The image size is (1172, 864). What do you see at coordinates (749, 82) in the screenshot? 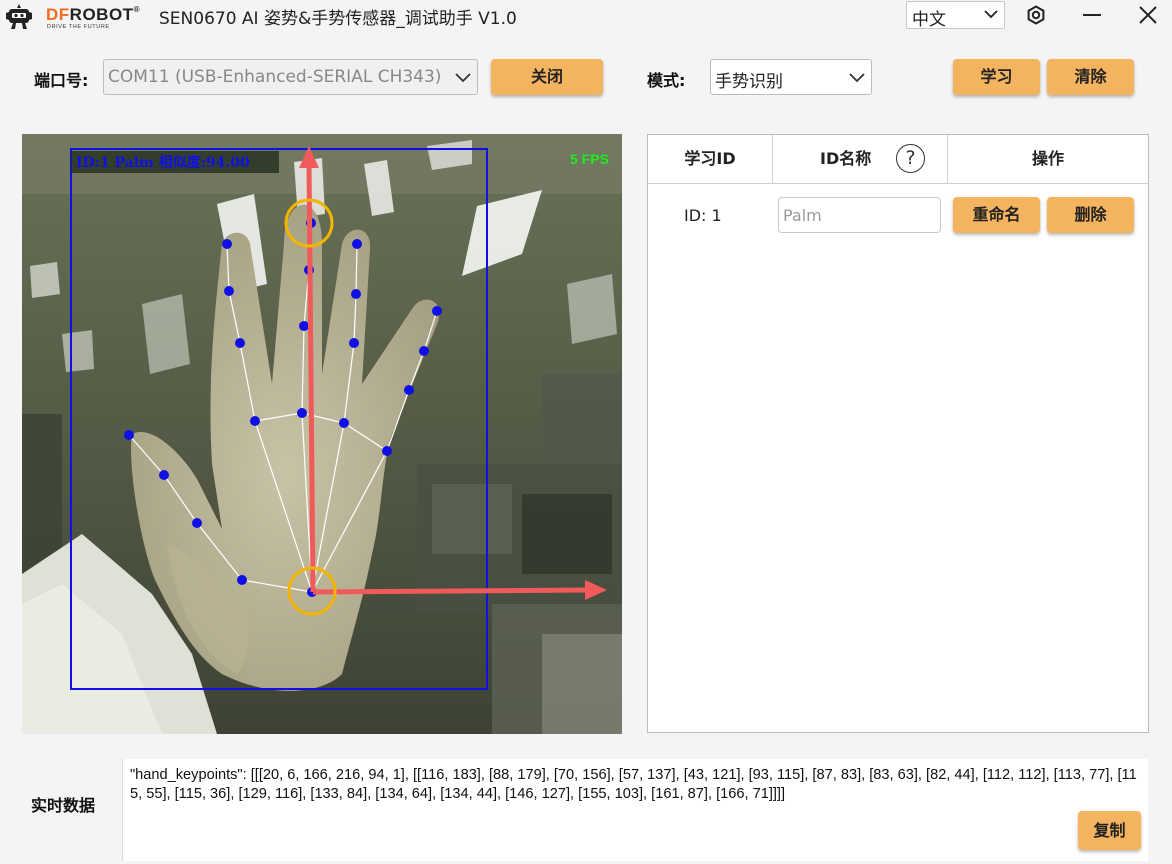
I see `mode-value: 手势识别` at bounding box center [749, 82].